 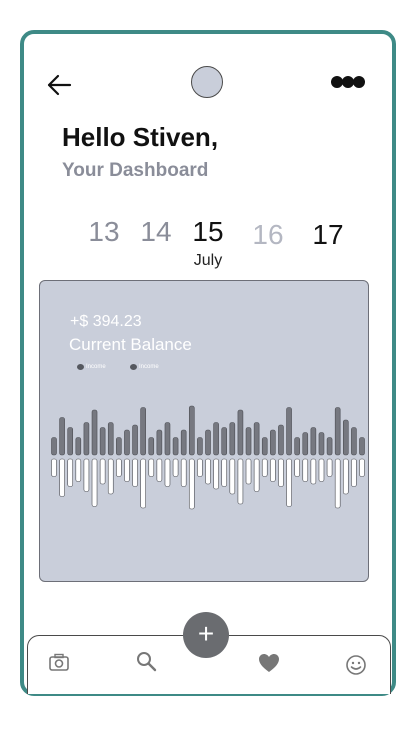 I want to click on greeting-title: Hello Stiven,, so click(x=140, y=137).